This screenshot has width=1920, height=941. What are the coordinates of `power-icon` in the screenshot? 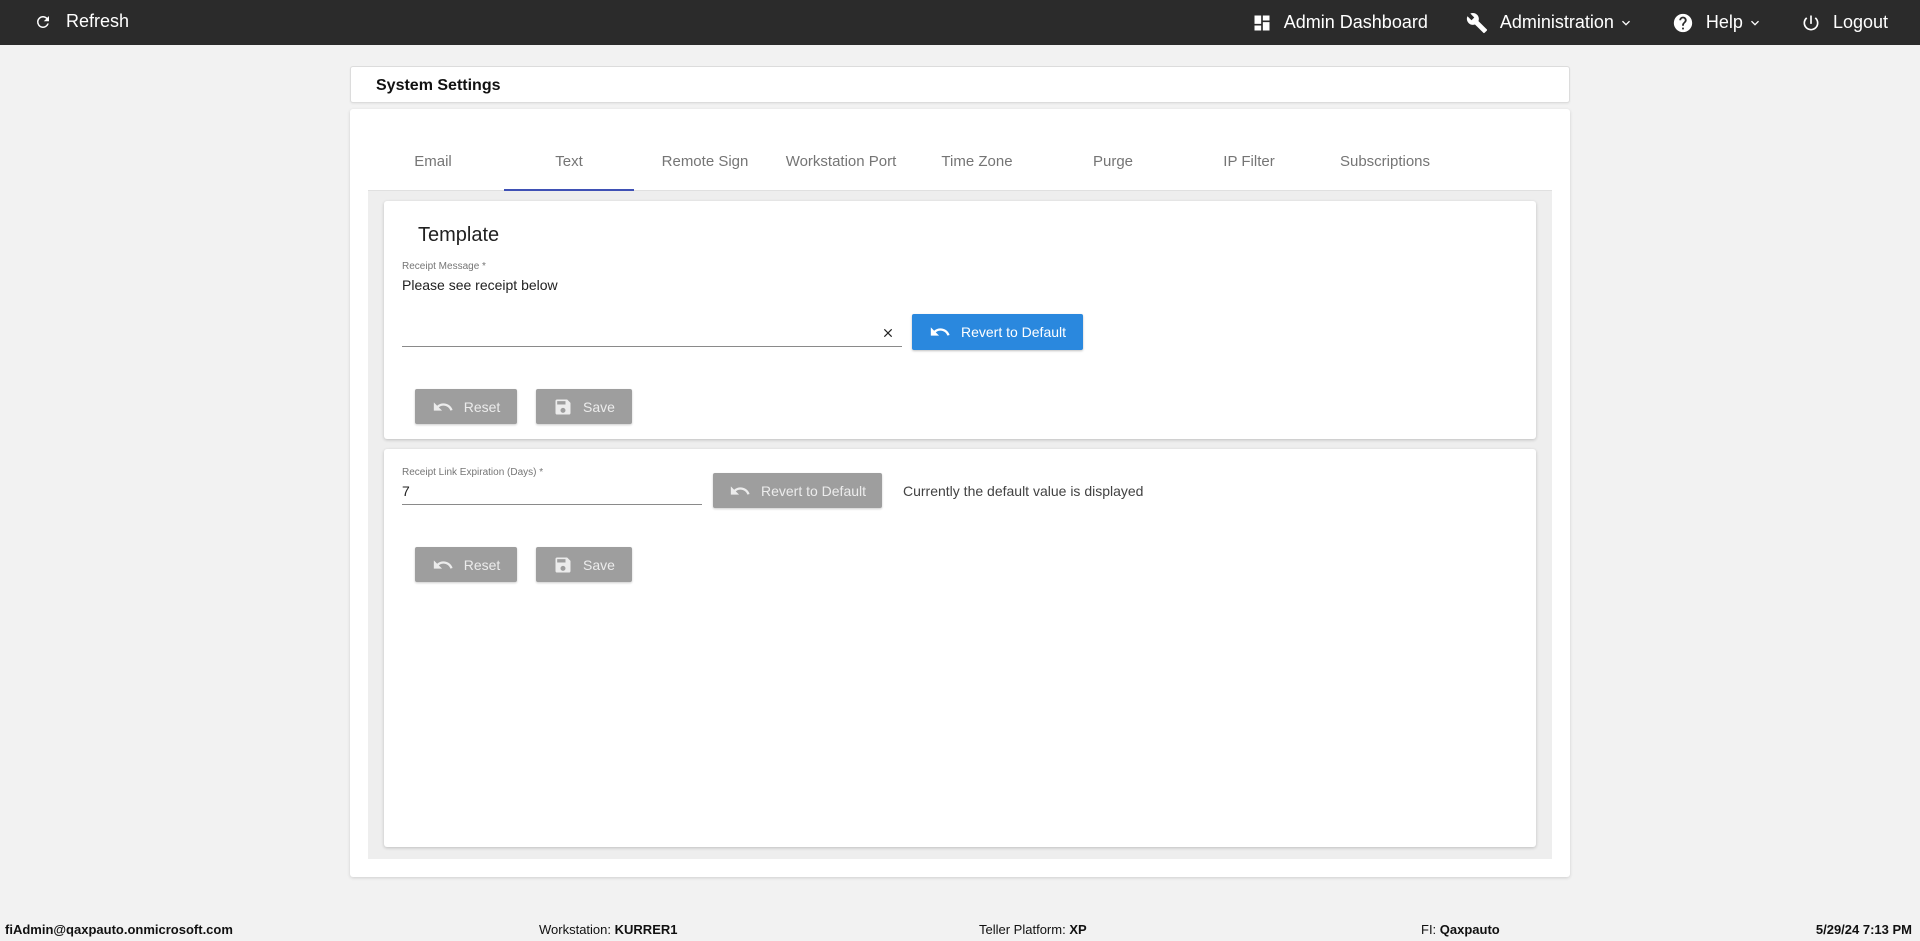 It's located at (1811, 22).